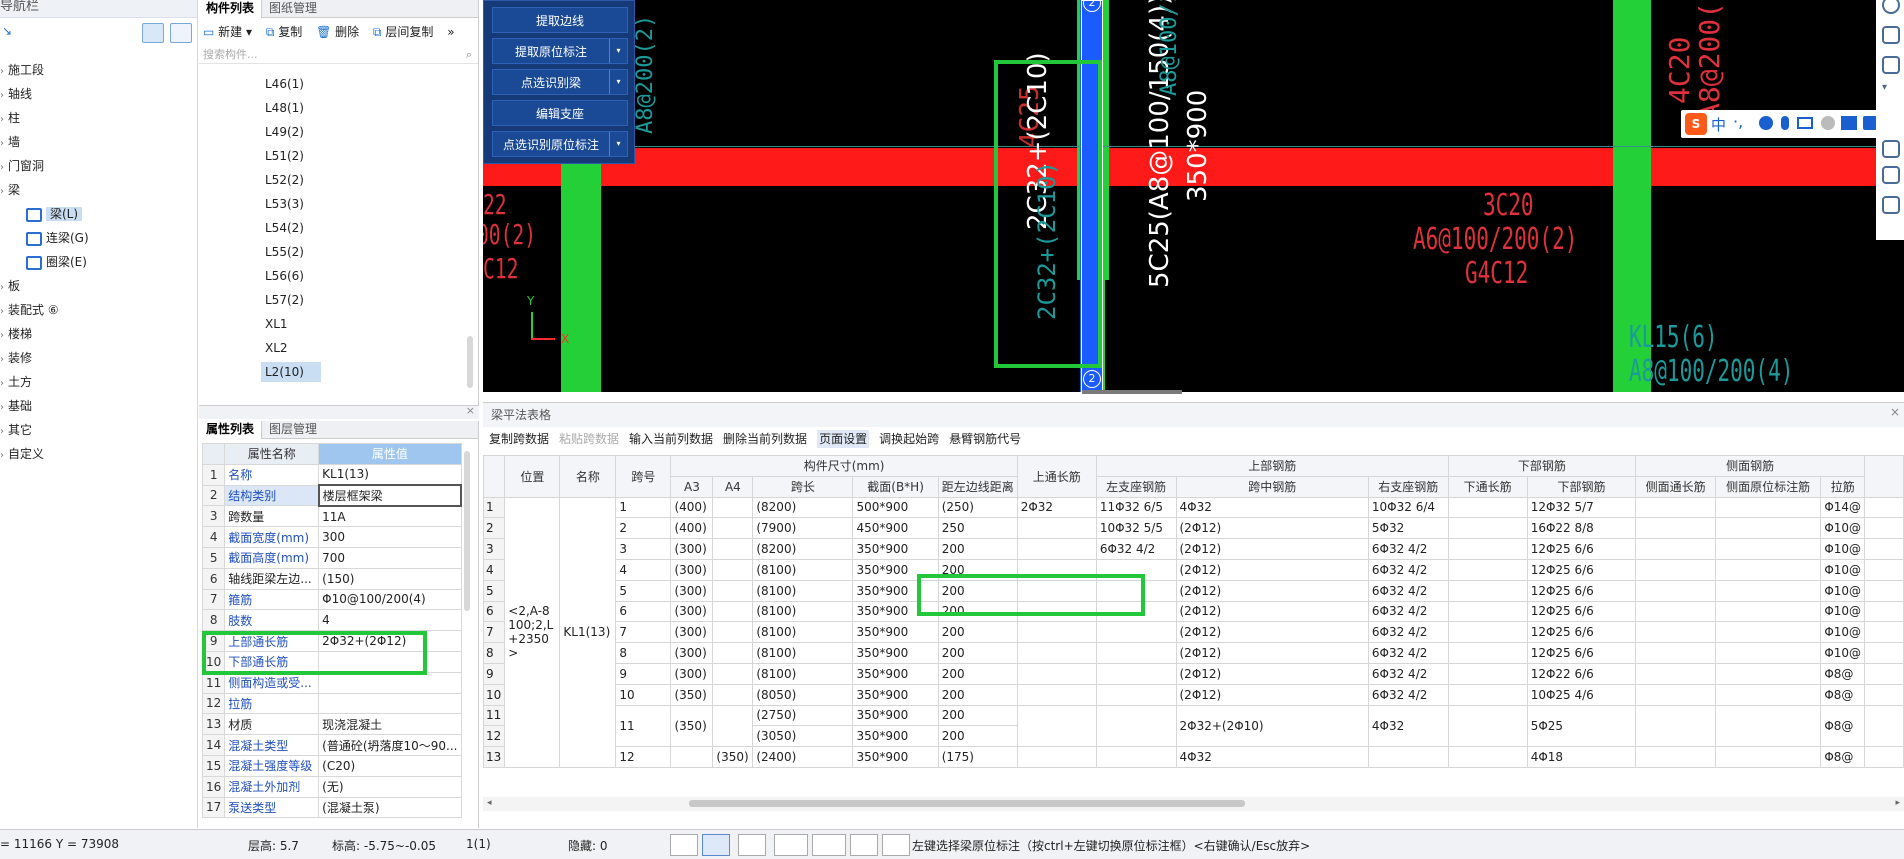 This screenshot has height=859, width=1904. I want to click on property-value: 11A, so click(390, 516).